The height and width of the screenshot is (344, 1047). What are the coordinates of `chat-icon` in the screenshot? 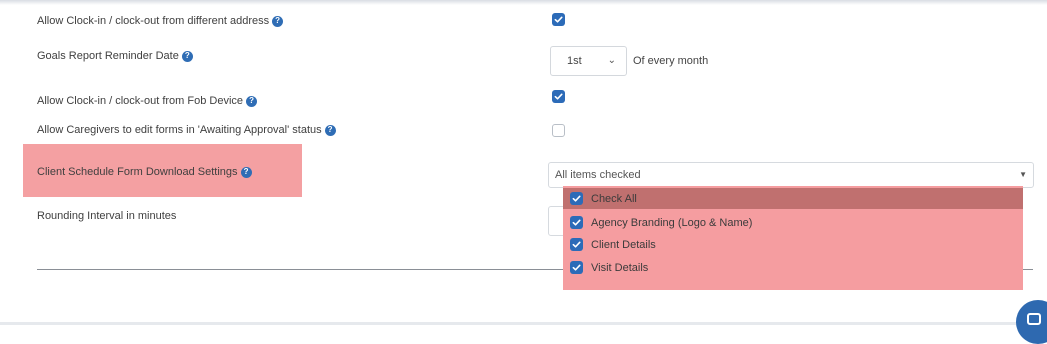 It's located at (1034, 319).